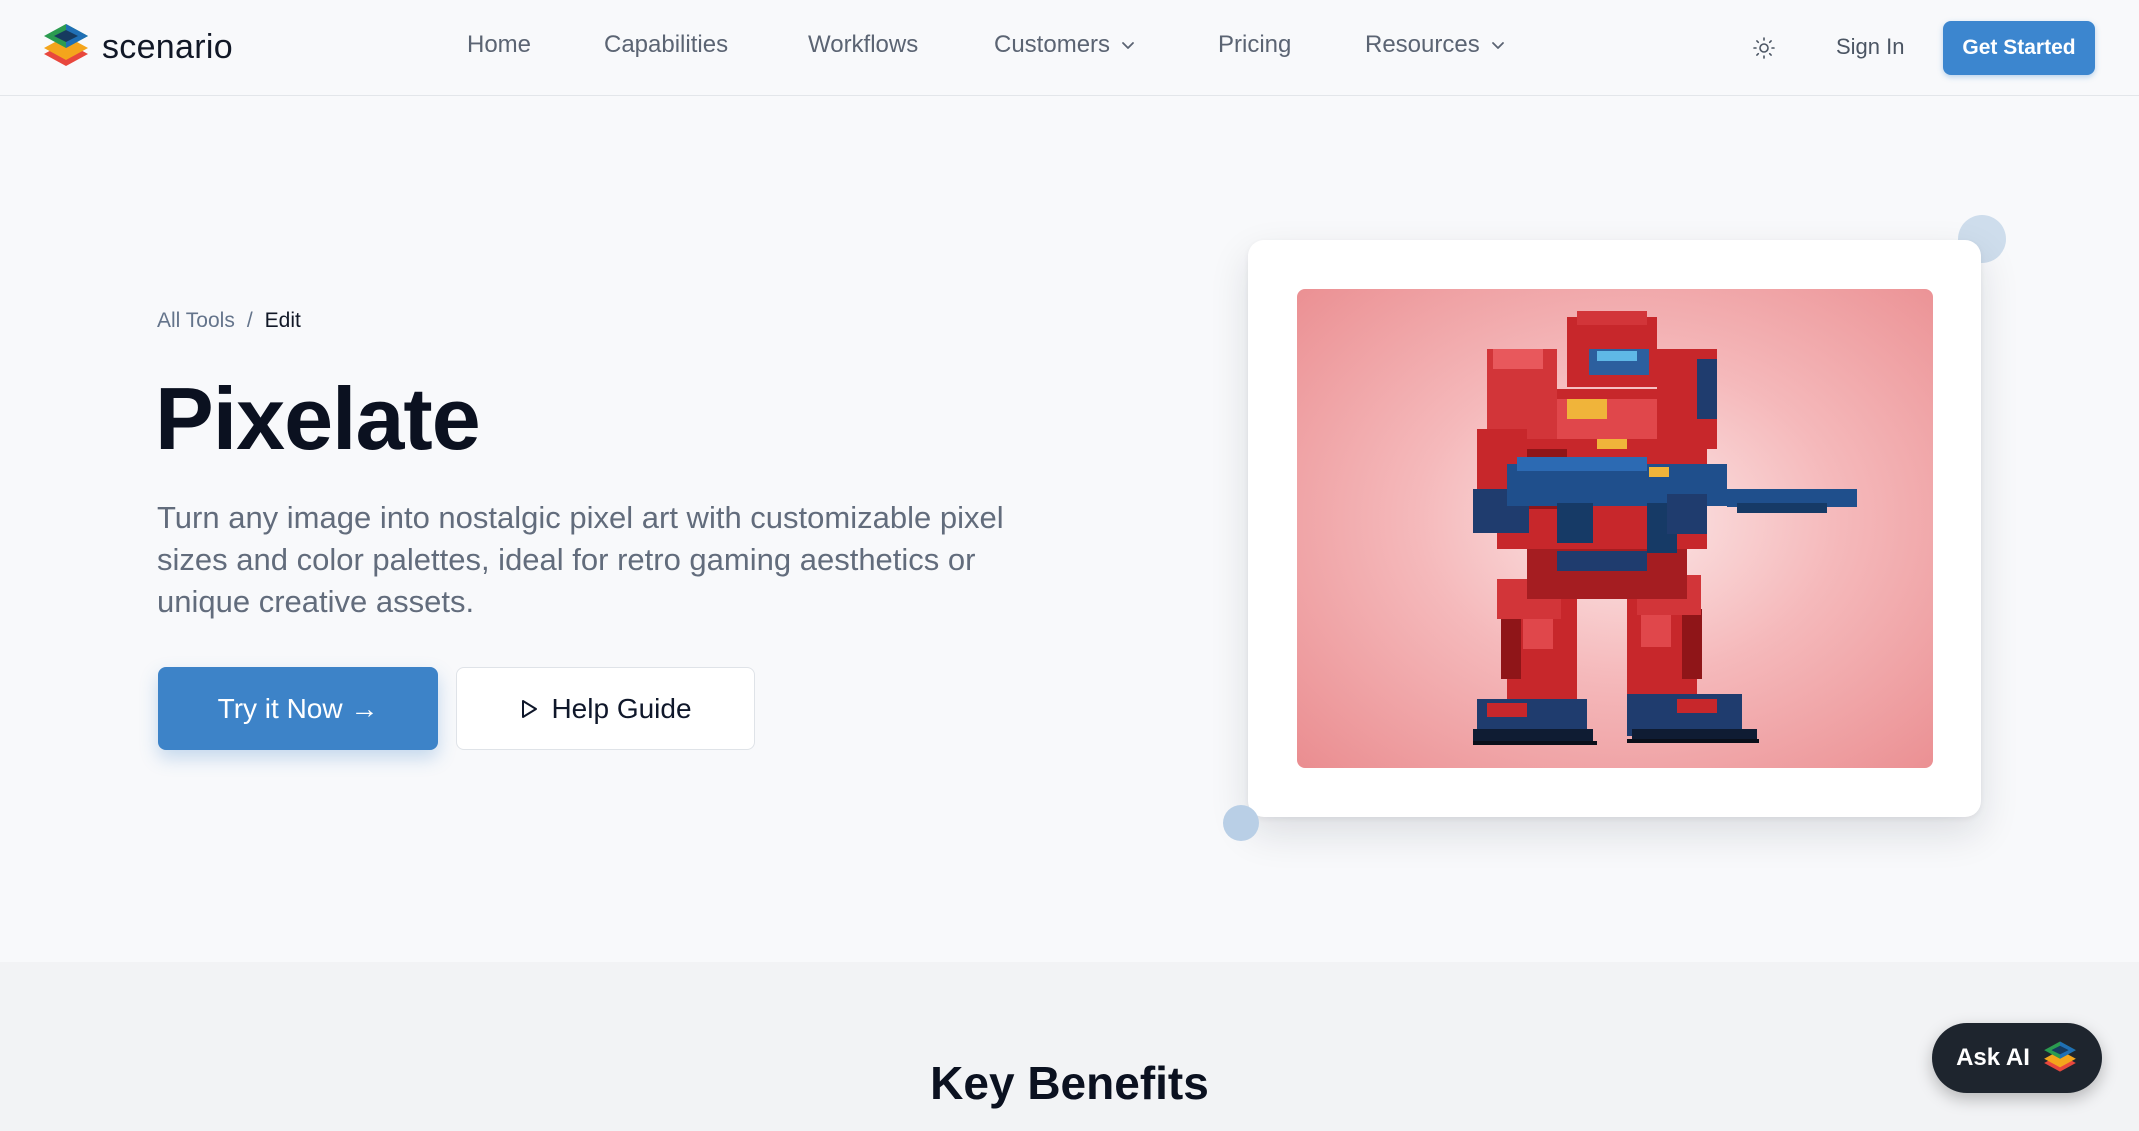 Image resolution: width=2139 pixels, height=1131 pixels. What do you see at coordinates (1870, 47) in the screenshot?
I see `sign-in-link: Sign In` at bounding box center [1870, 47].